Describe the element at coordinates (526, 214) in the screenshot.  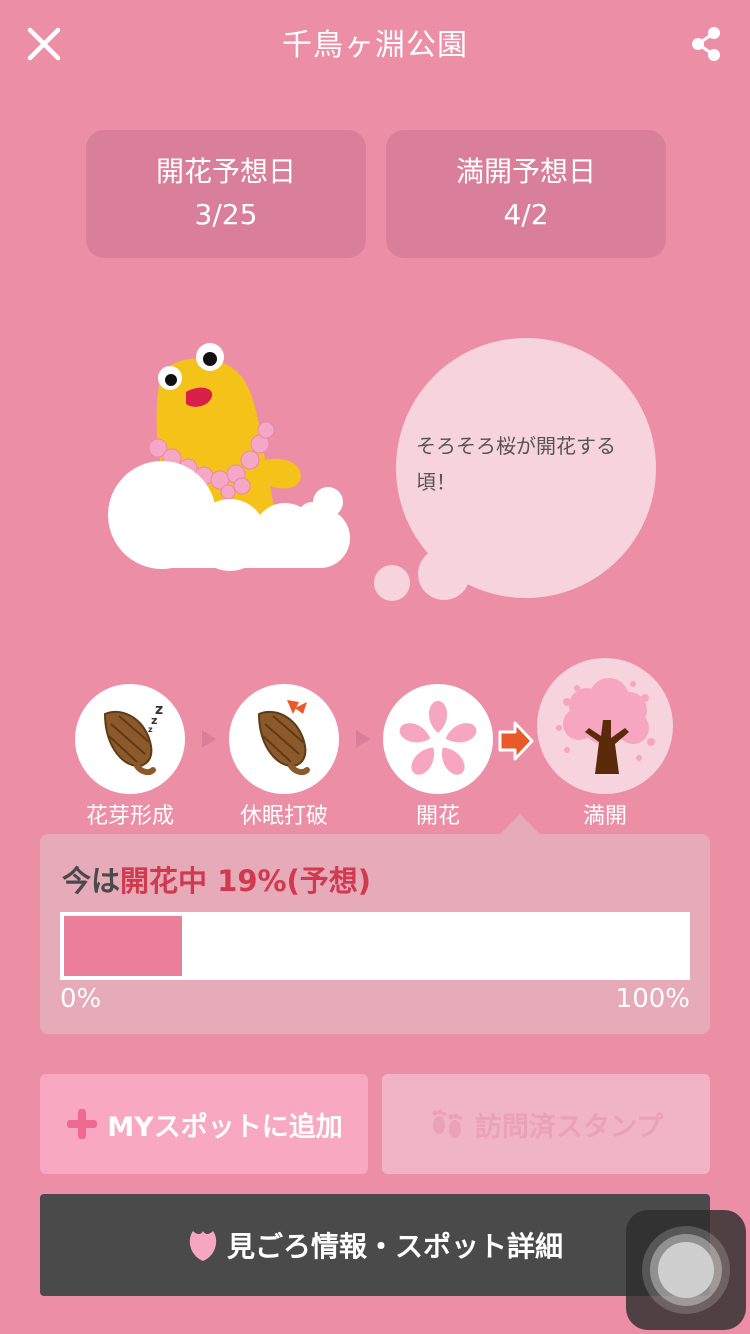
I see `full-bloom-forecast-date: 4/2` at that location.